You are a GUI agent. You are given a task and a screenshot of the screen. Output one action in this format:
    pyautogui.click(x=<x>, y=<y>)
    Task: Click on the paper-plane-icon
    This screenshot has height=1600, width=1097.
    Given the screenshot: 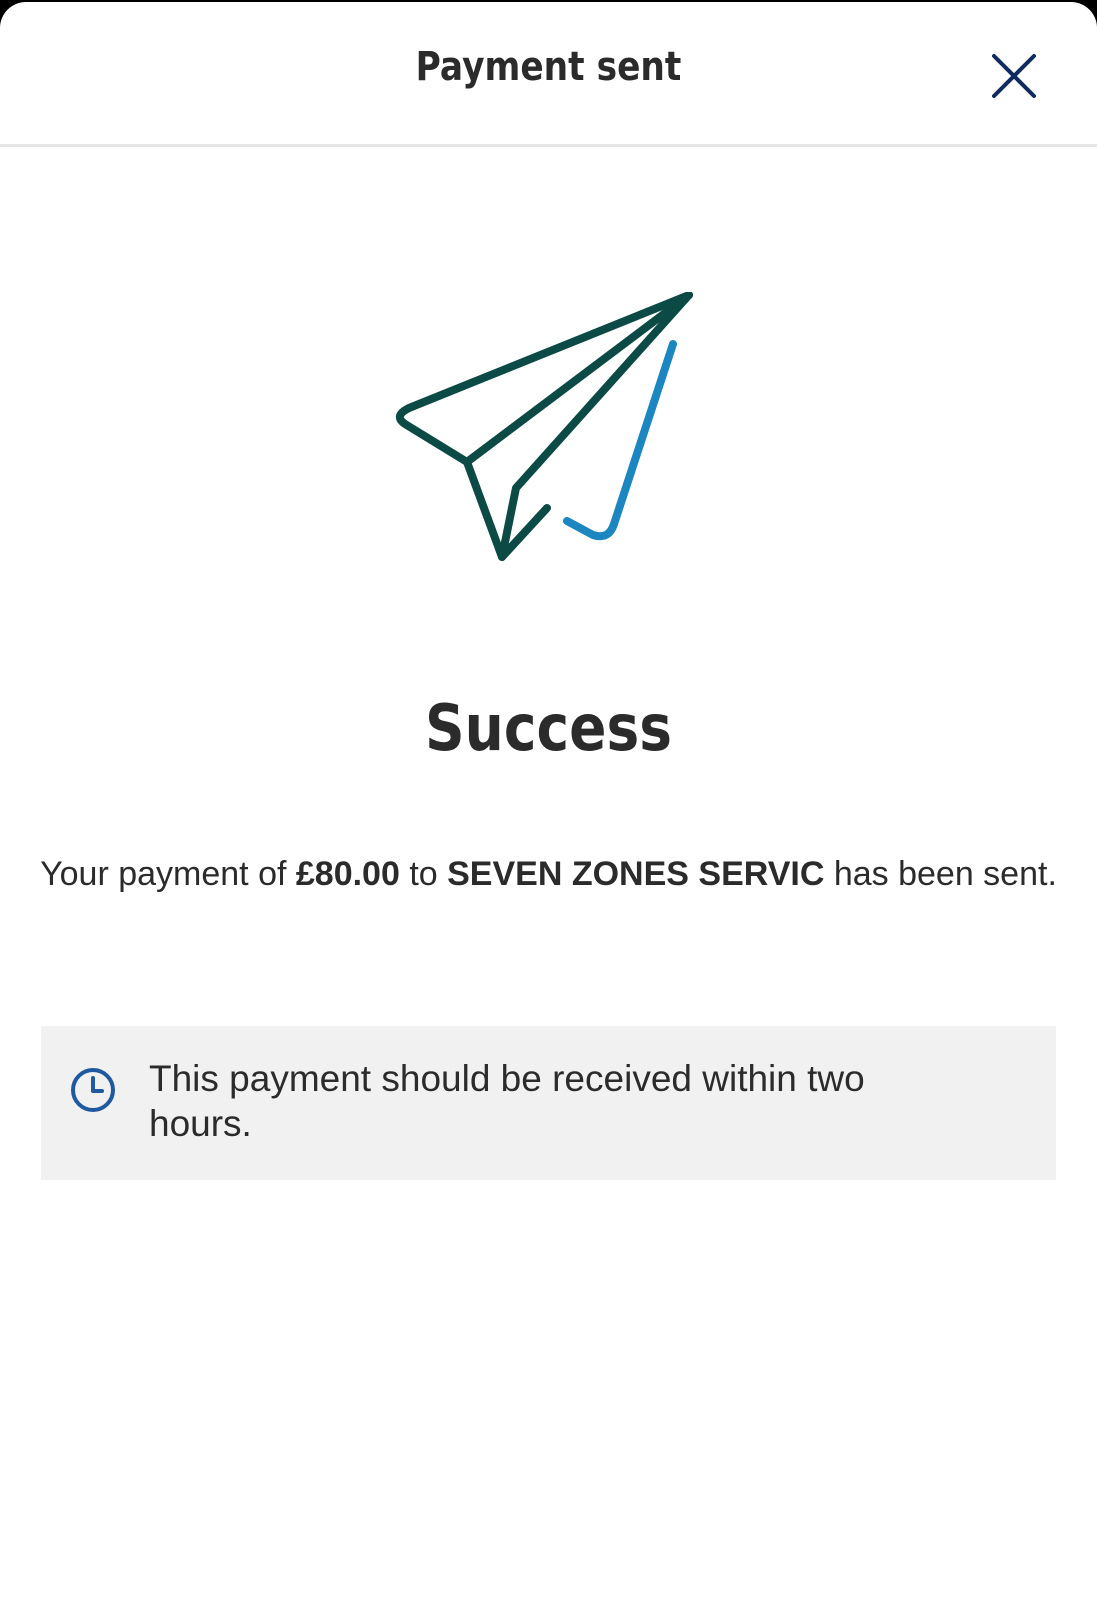 What is the action you would take?
    pyautogui.click(x=544, y=426)
    